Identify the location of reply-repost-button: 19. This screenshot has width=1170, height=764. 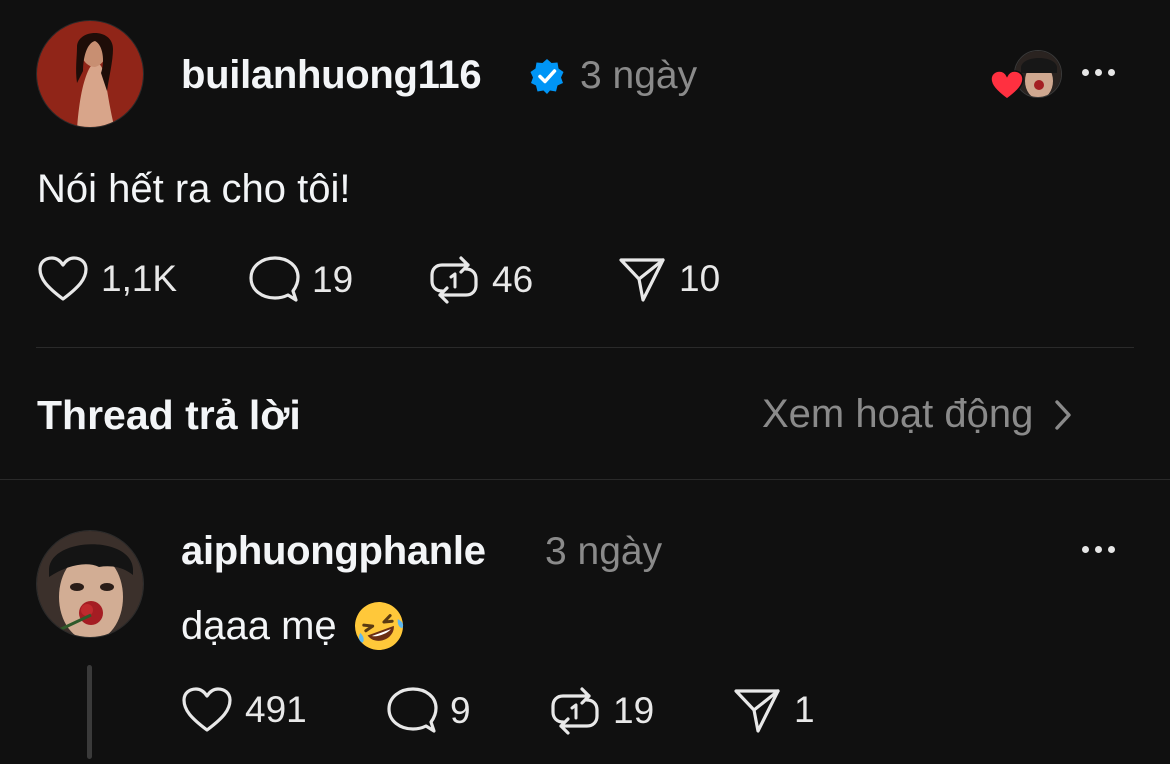
(601, 711).